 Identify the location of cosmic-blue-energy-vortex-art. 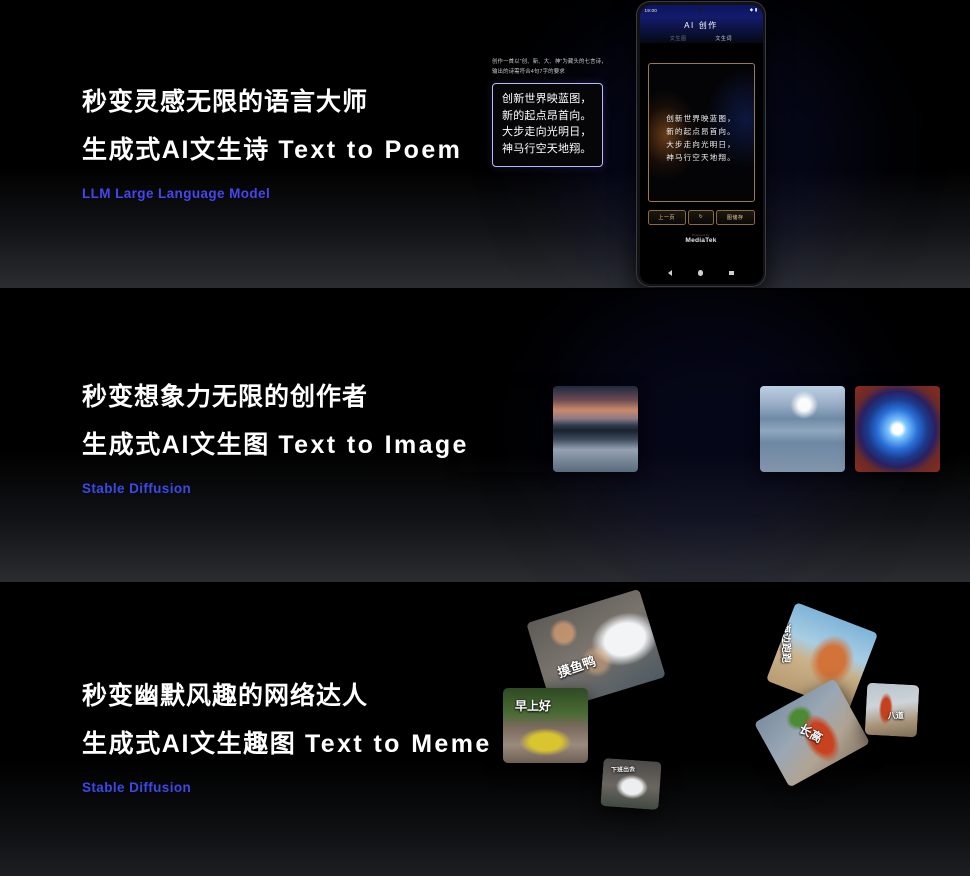
(897, 429).